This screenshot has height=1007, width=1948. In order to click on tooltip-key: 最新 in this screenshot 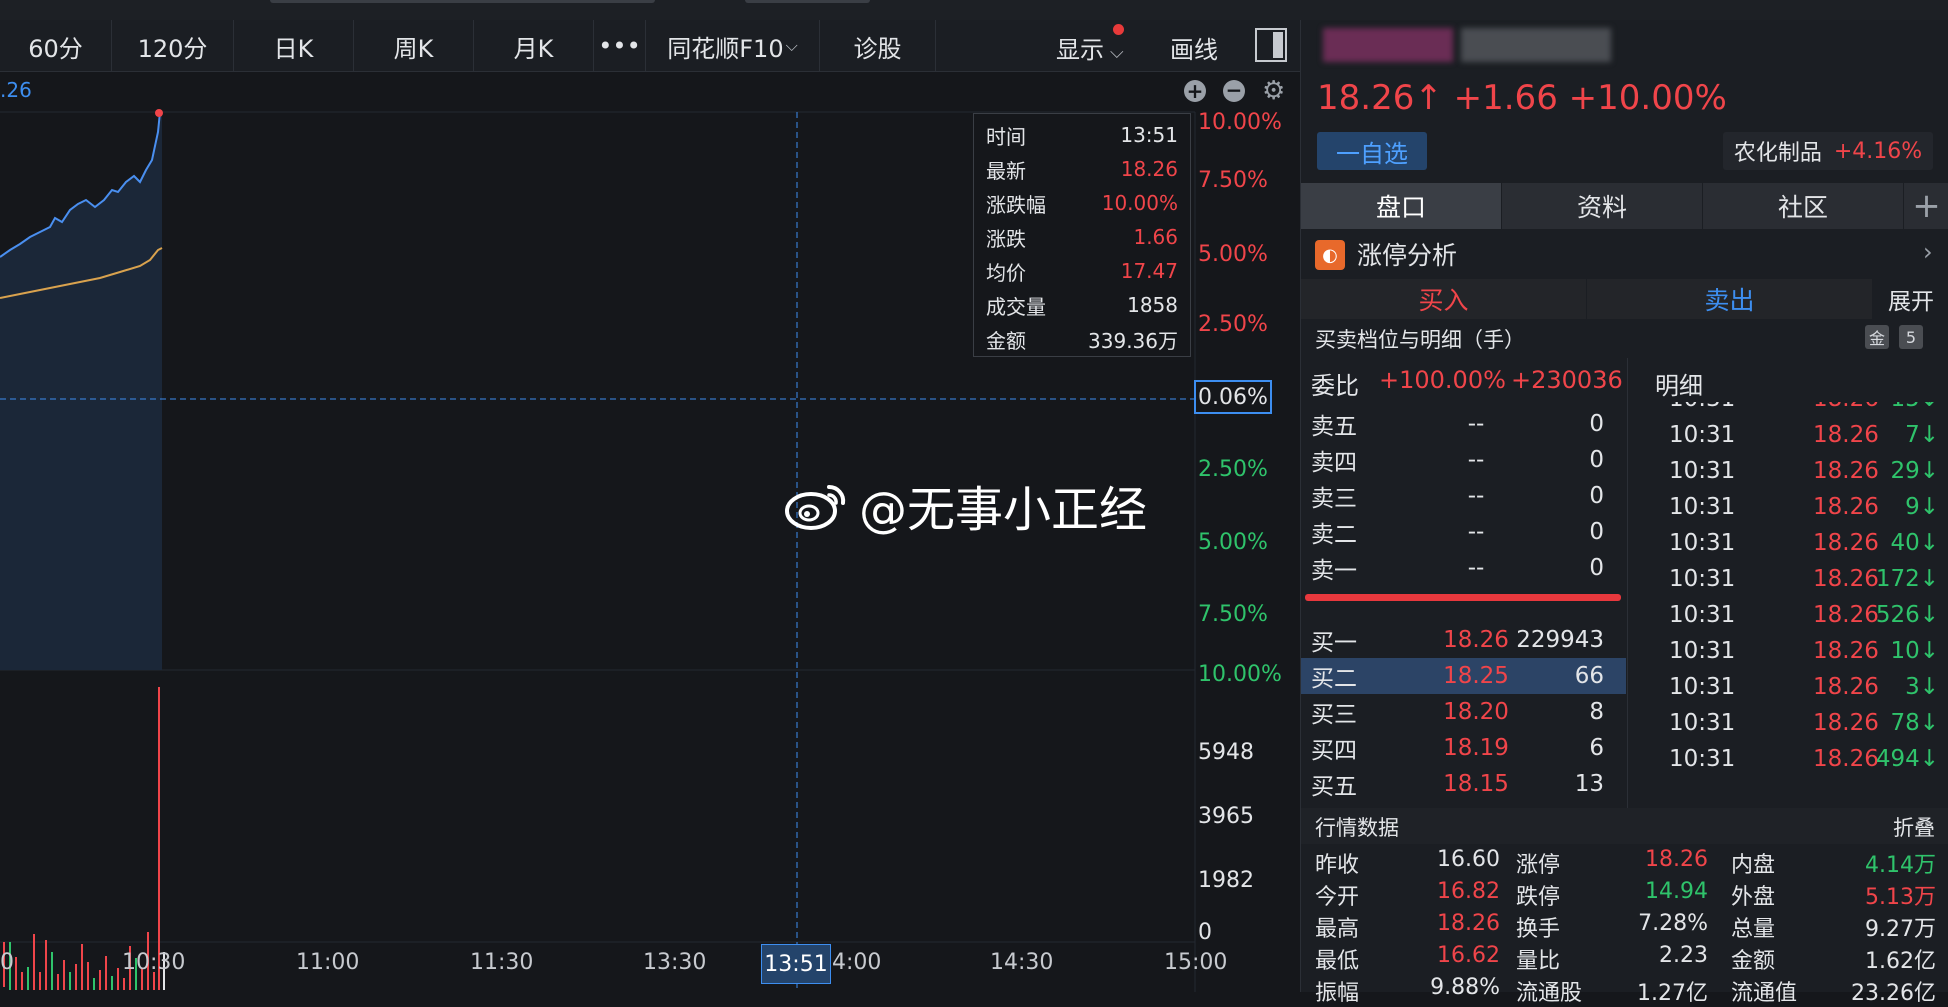, I will do `click(1006, 170)`.